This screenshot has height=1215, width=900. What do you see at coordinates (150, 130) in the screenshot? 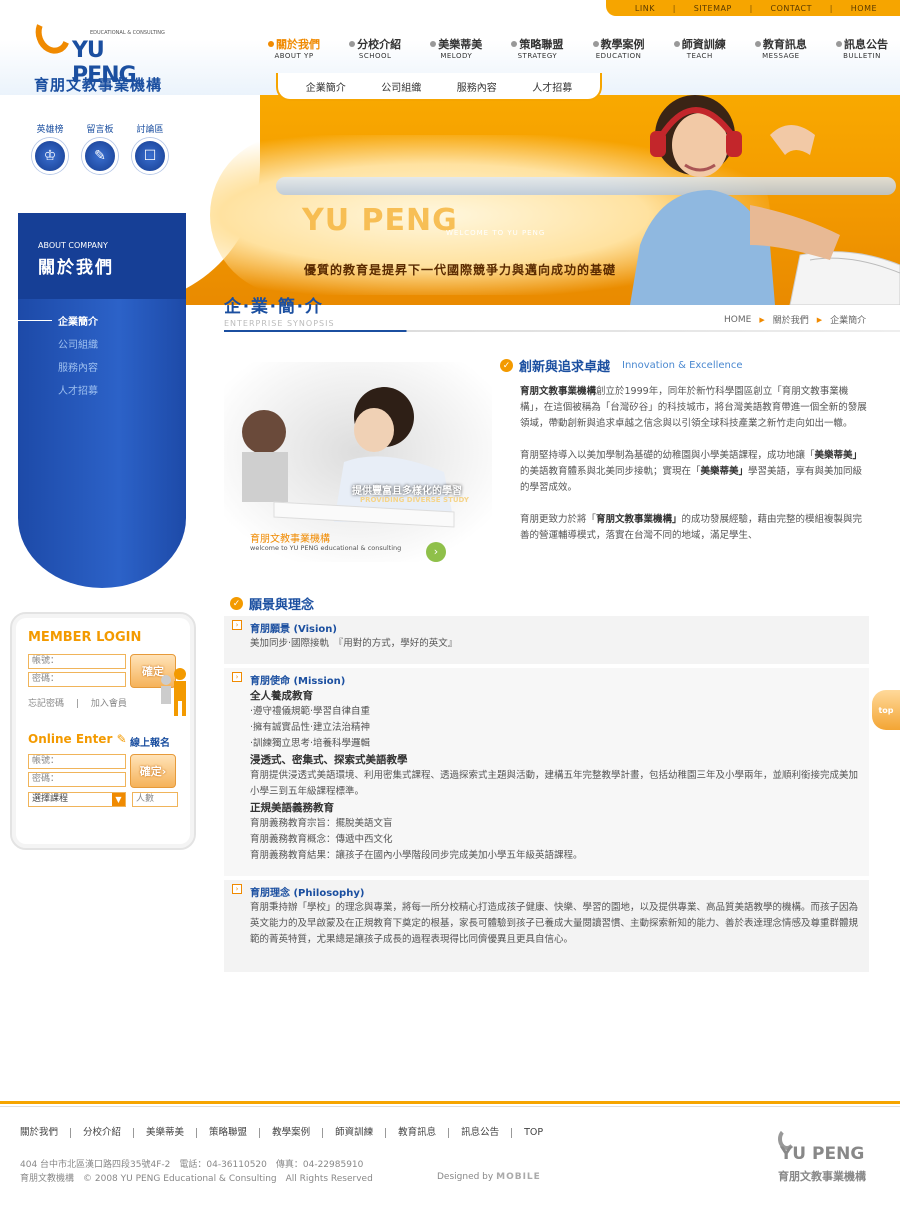
I see `quick-link-label: 討論區` at bounding box center [150, 130].